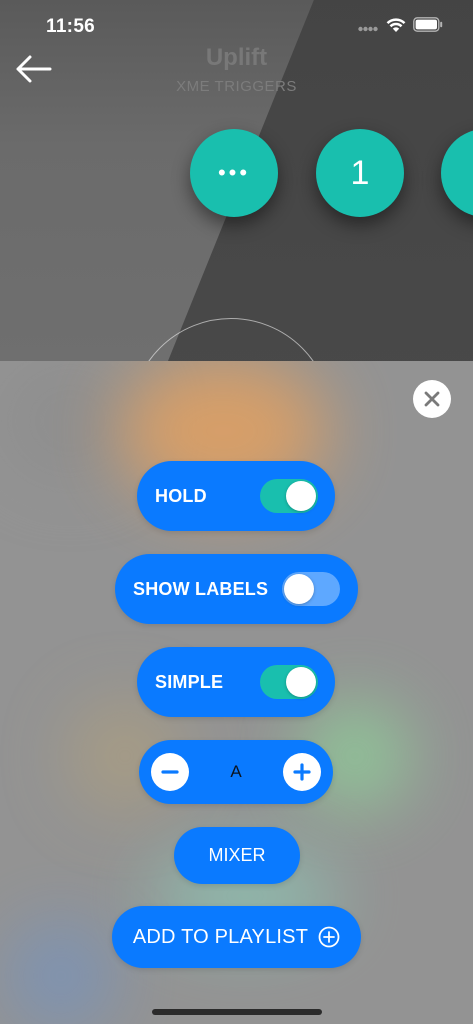  I want to click on simple-toggle, so click(289, 682).